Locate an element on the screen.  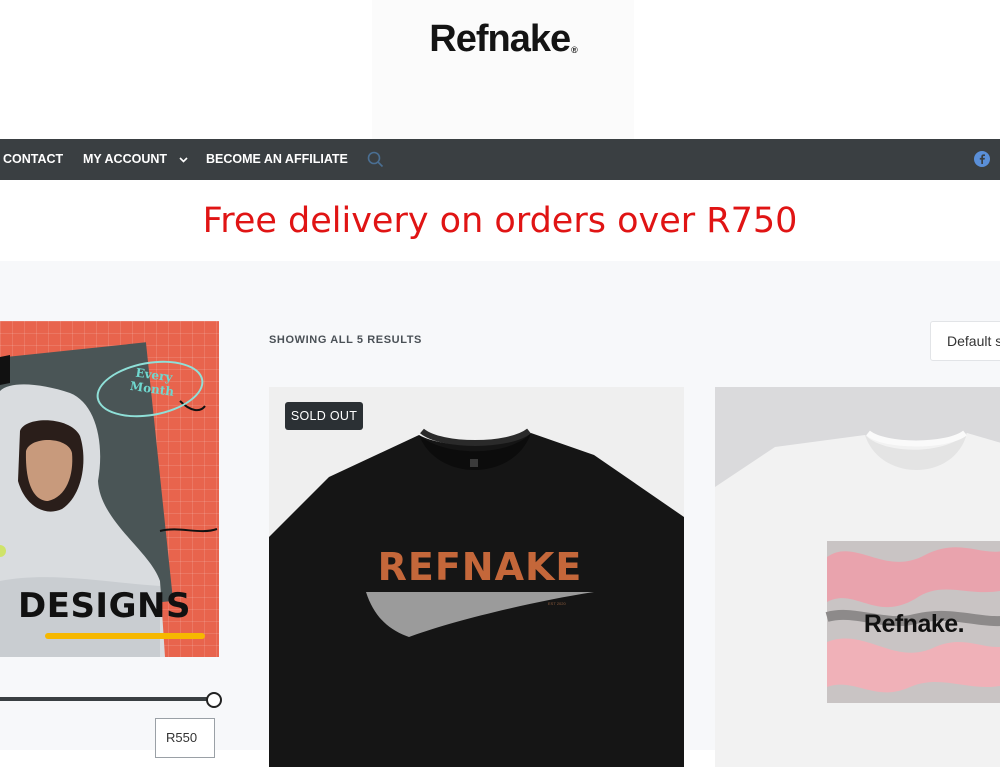
sold-out-badge: SOLD OUT is located at coordinates (324, 416).